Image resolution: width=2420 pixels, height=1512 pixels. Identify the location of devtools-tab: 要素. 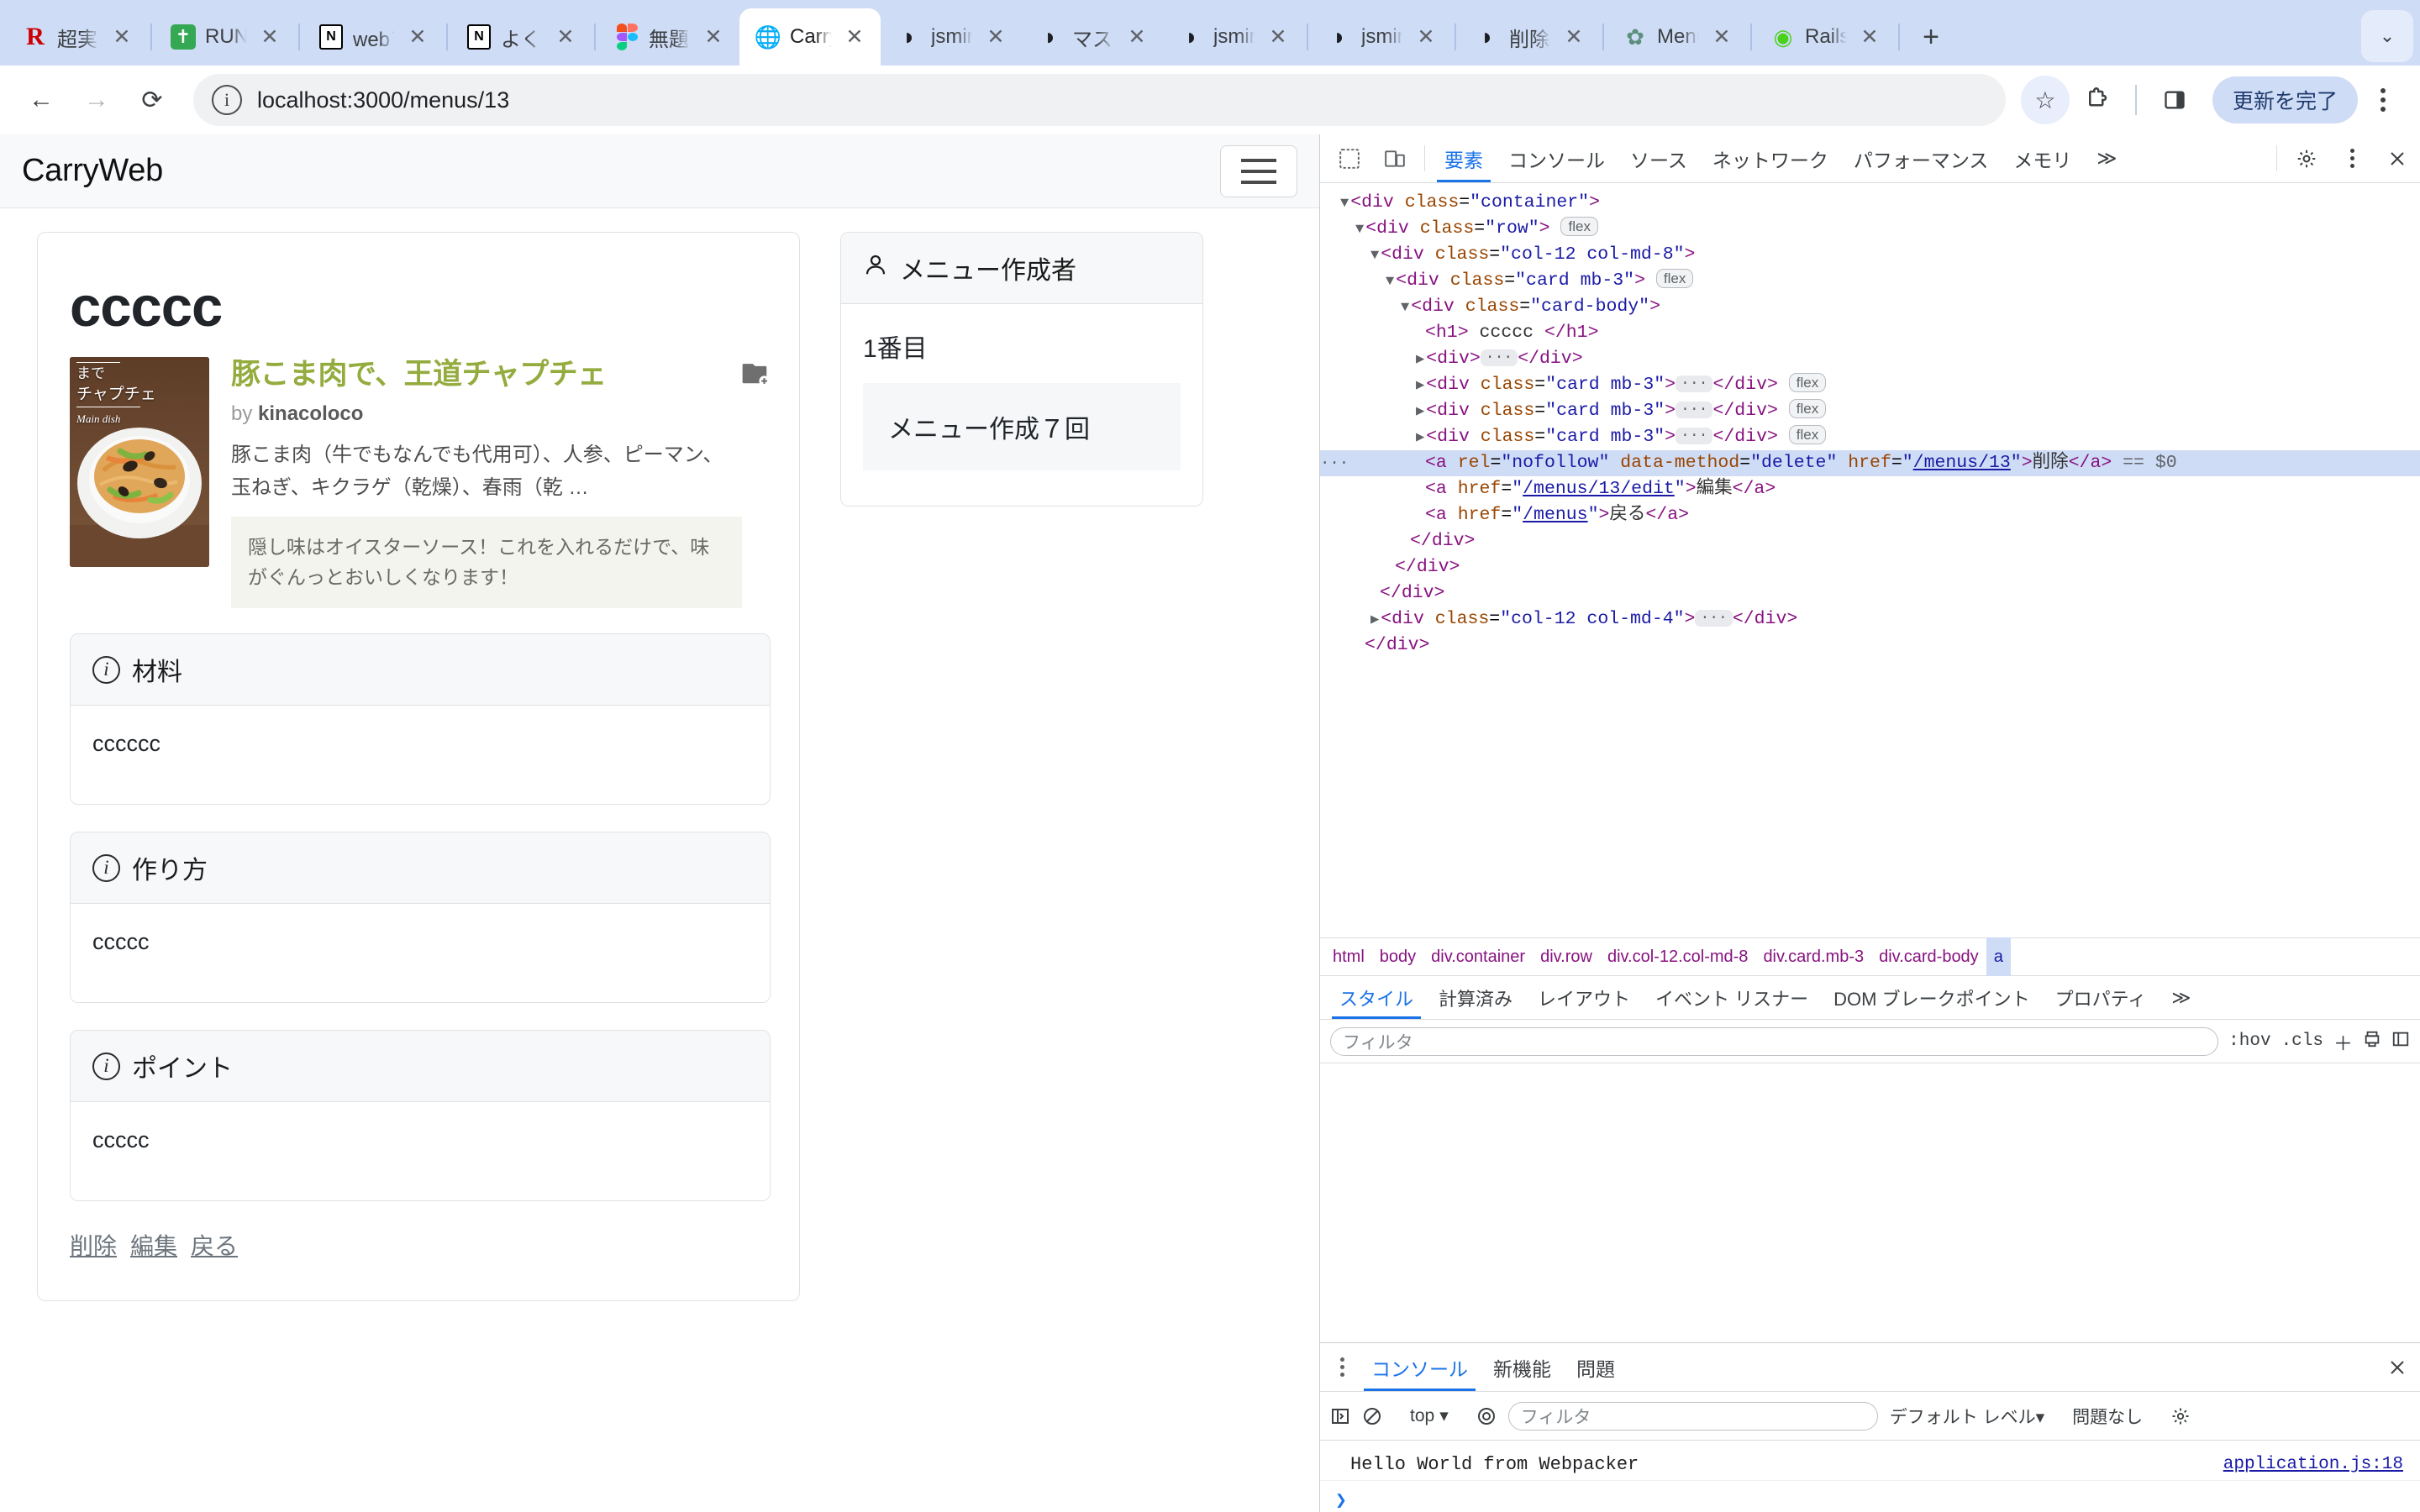
(1464, 158).